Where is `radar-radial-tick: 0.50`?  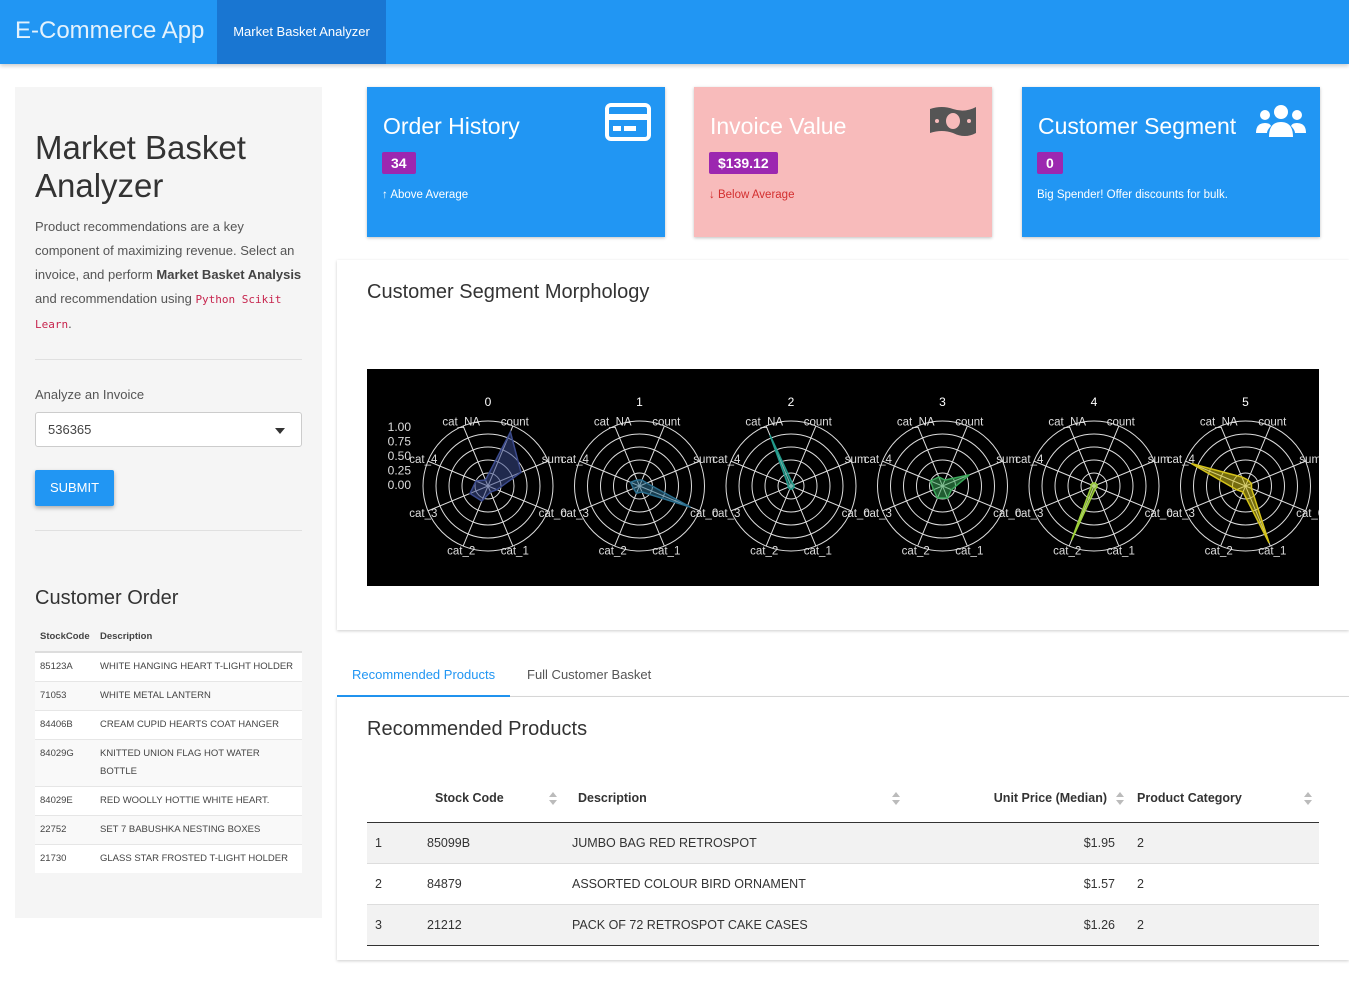 radar-radial-tick: 0.50 is located at coordinates (400, 456).